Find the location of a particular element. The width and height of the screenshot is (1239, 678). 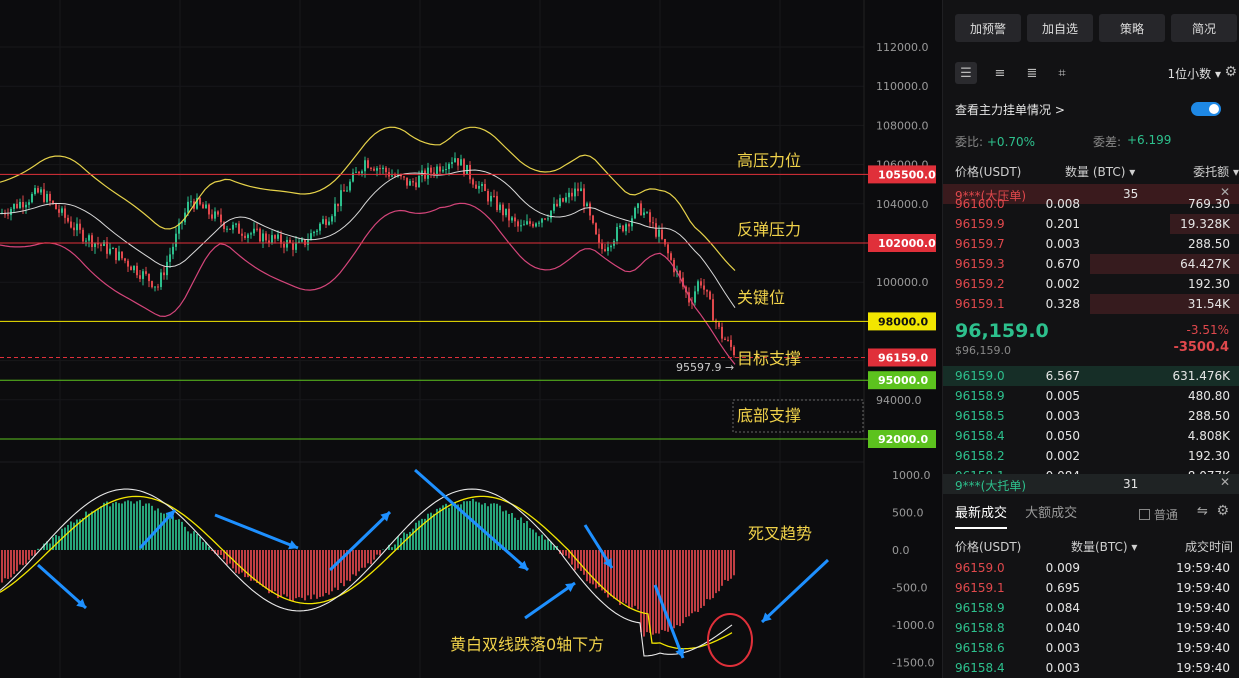

main-orders-link: 查看主力挂单情况 > is located at coordinates (1010, 110).